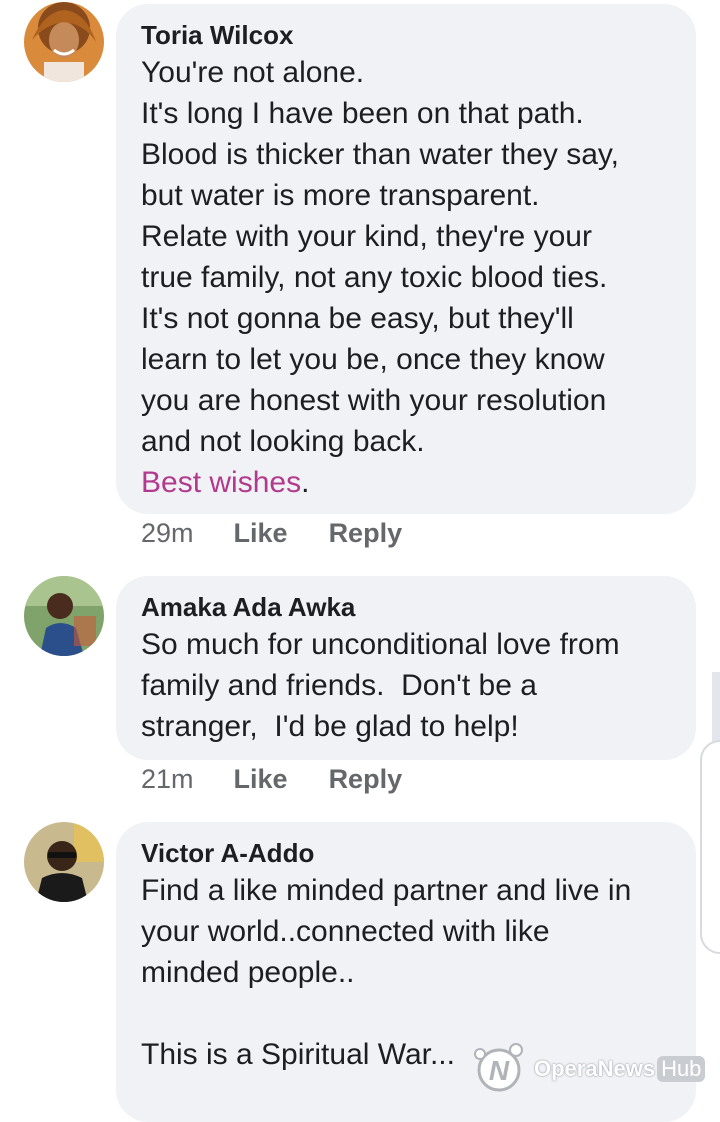 This screenshot has height=1122, width=720. I want to click on comment-timestamp: 29m, so click(167, 533).